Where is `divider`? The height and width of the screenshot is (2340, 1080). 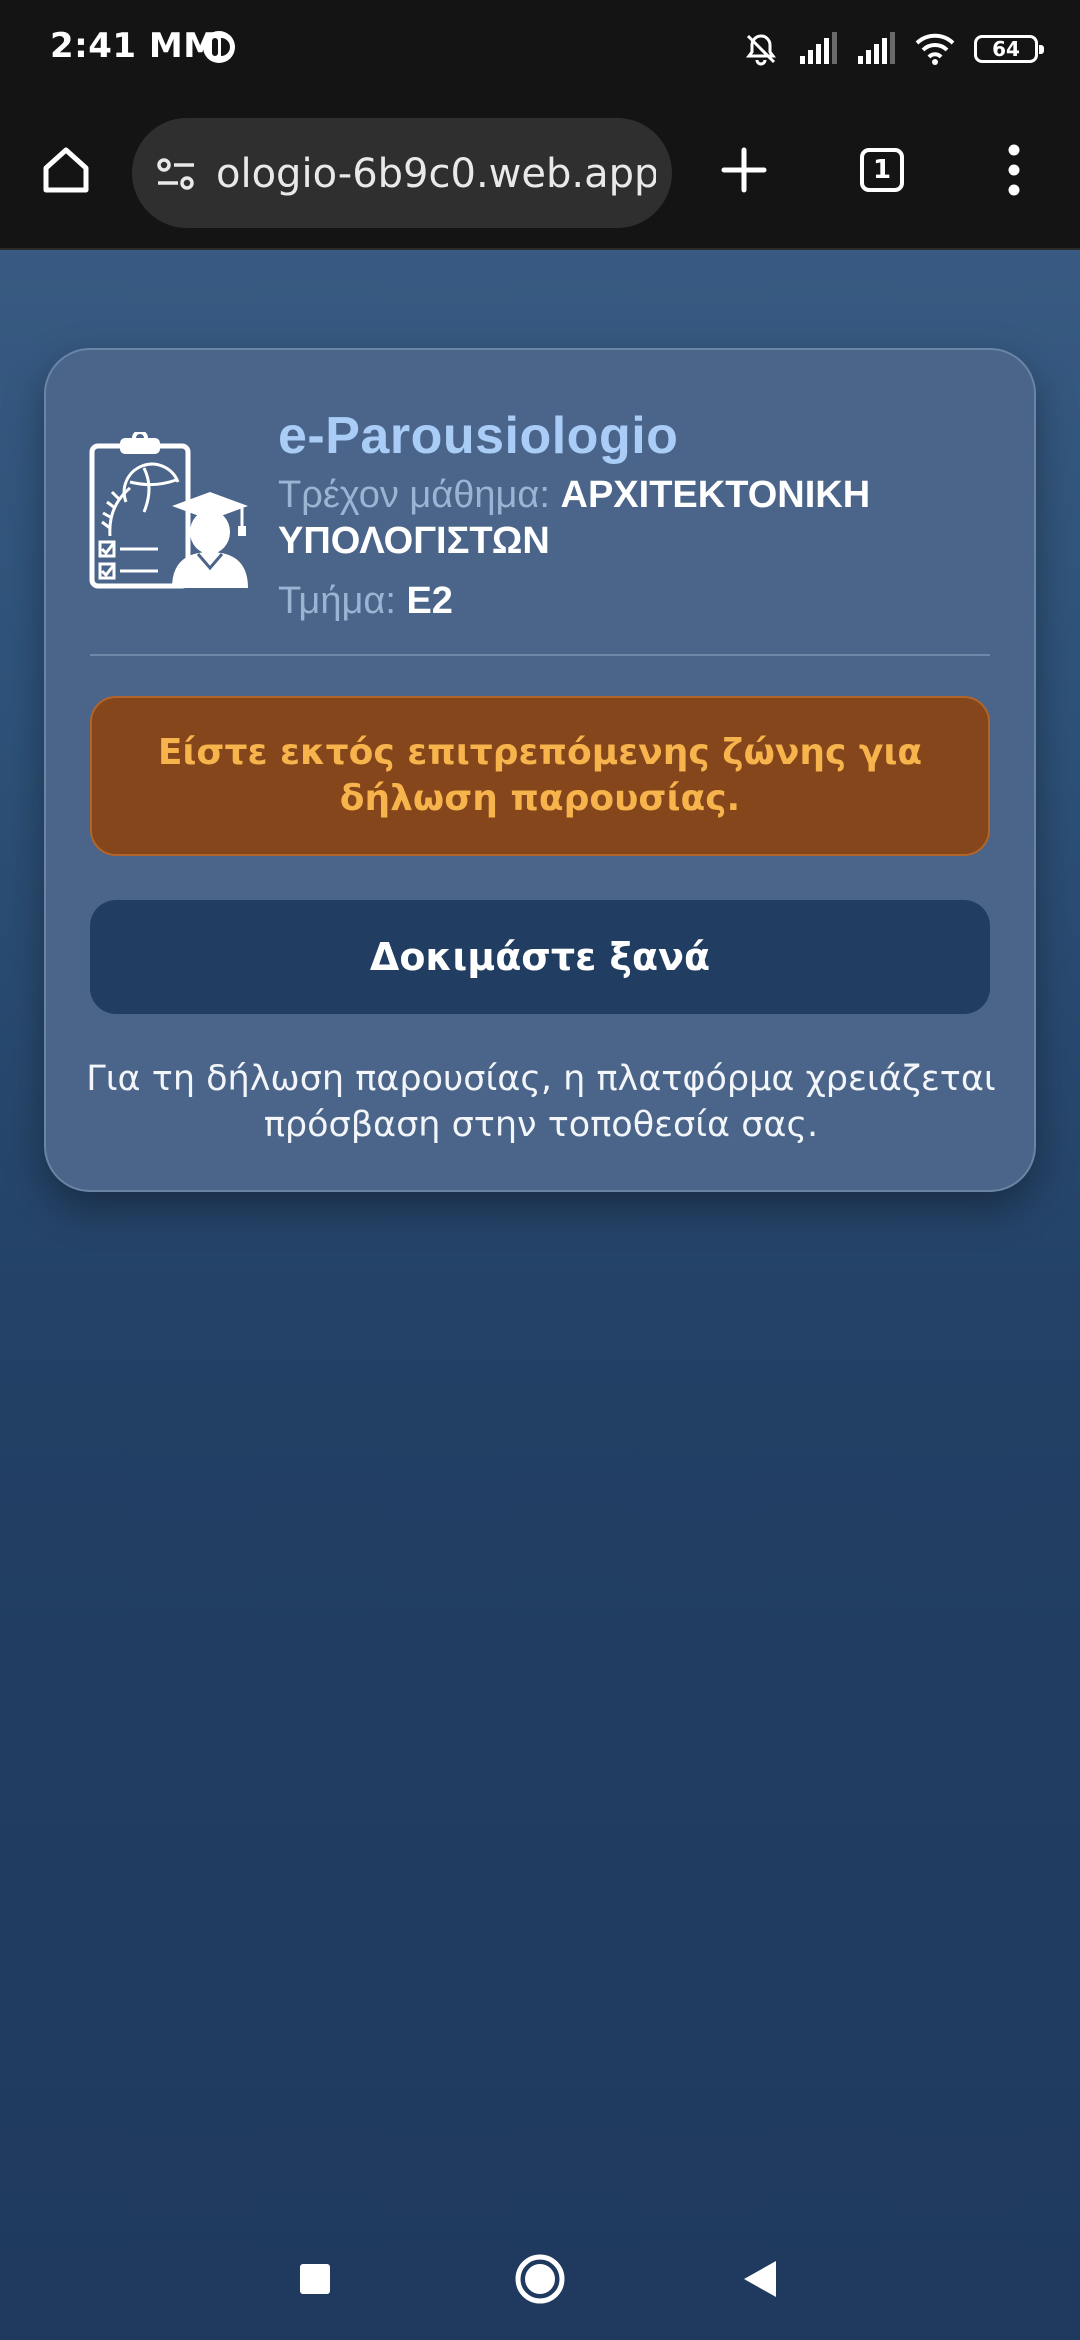
divider is located at coordinates (540, 655).